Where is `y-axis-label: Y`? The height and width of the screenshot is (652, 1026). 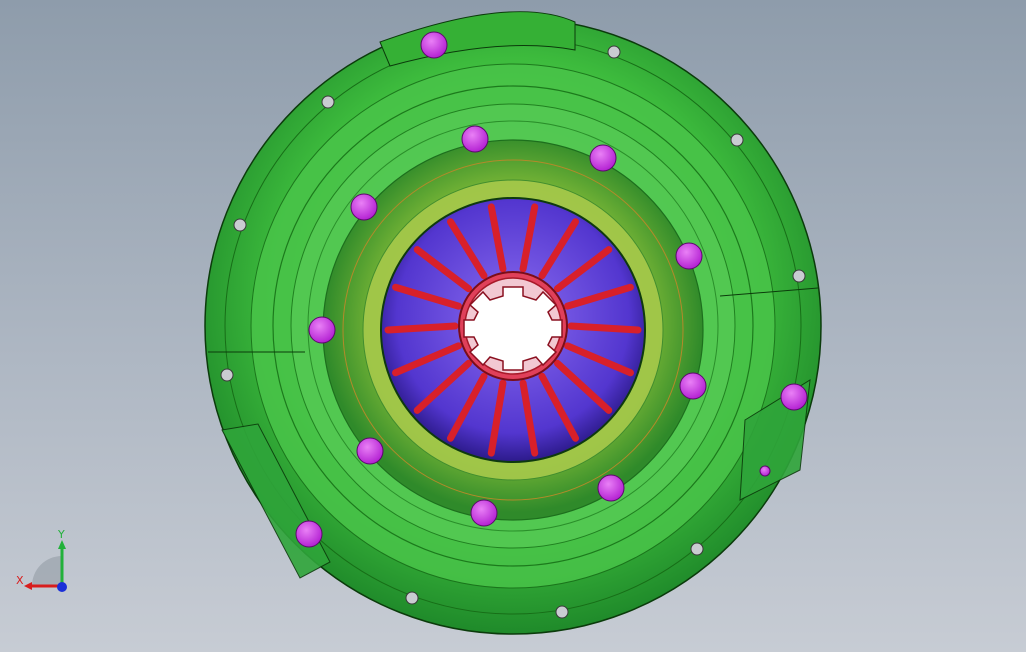 y-axis-label: Y is located at coordinates (61, 535).